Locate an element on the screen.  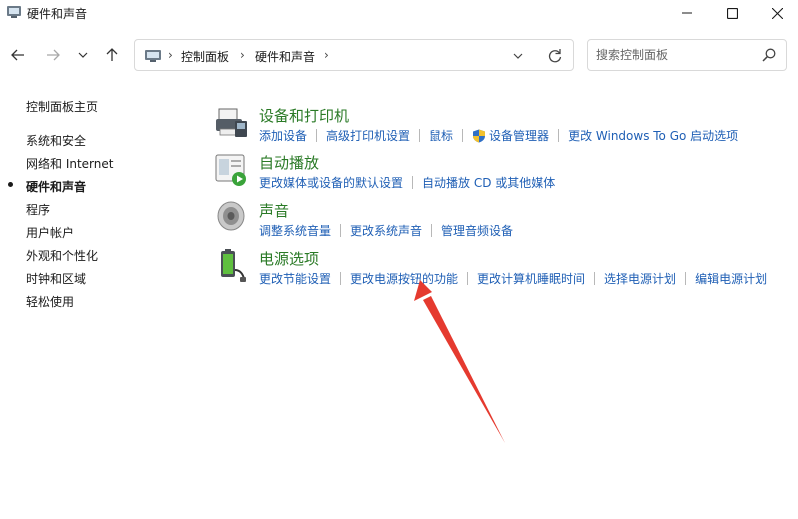
address-bar: › 控制面板 › 硬件和声音 › is located at coordinates (354, 55).